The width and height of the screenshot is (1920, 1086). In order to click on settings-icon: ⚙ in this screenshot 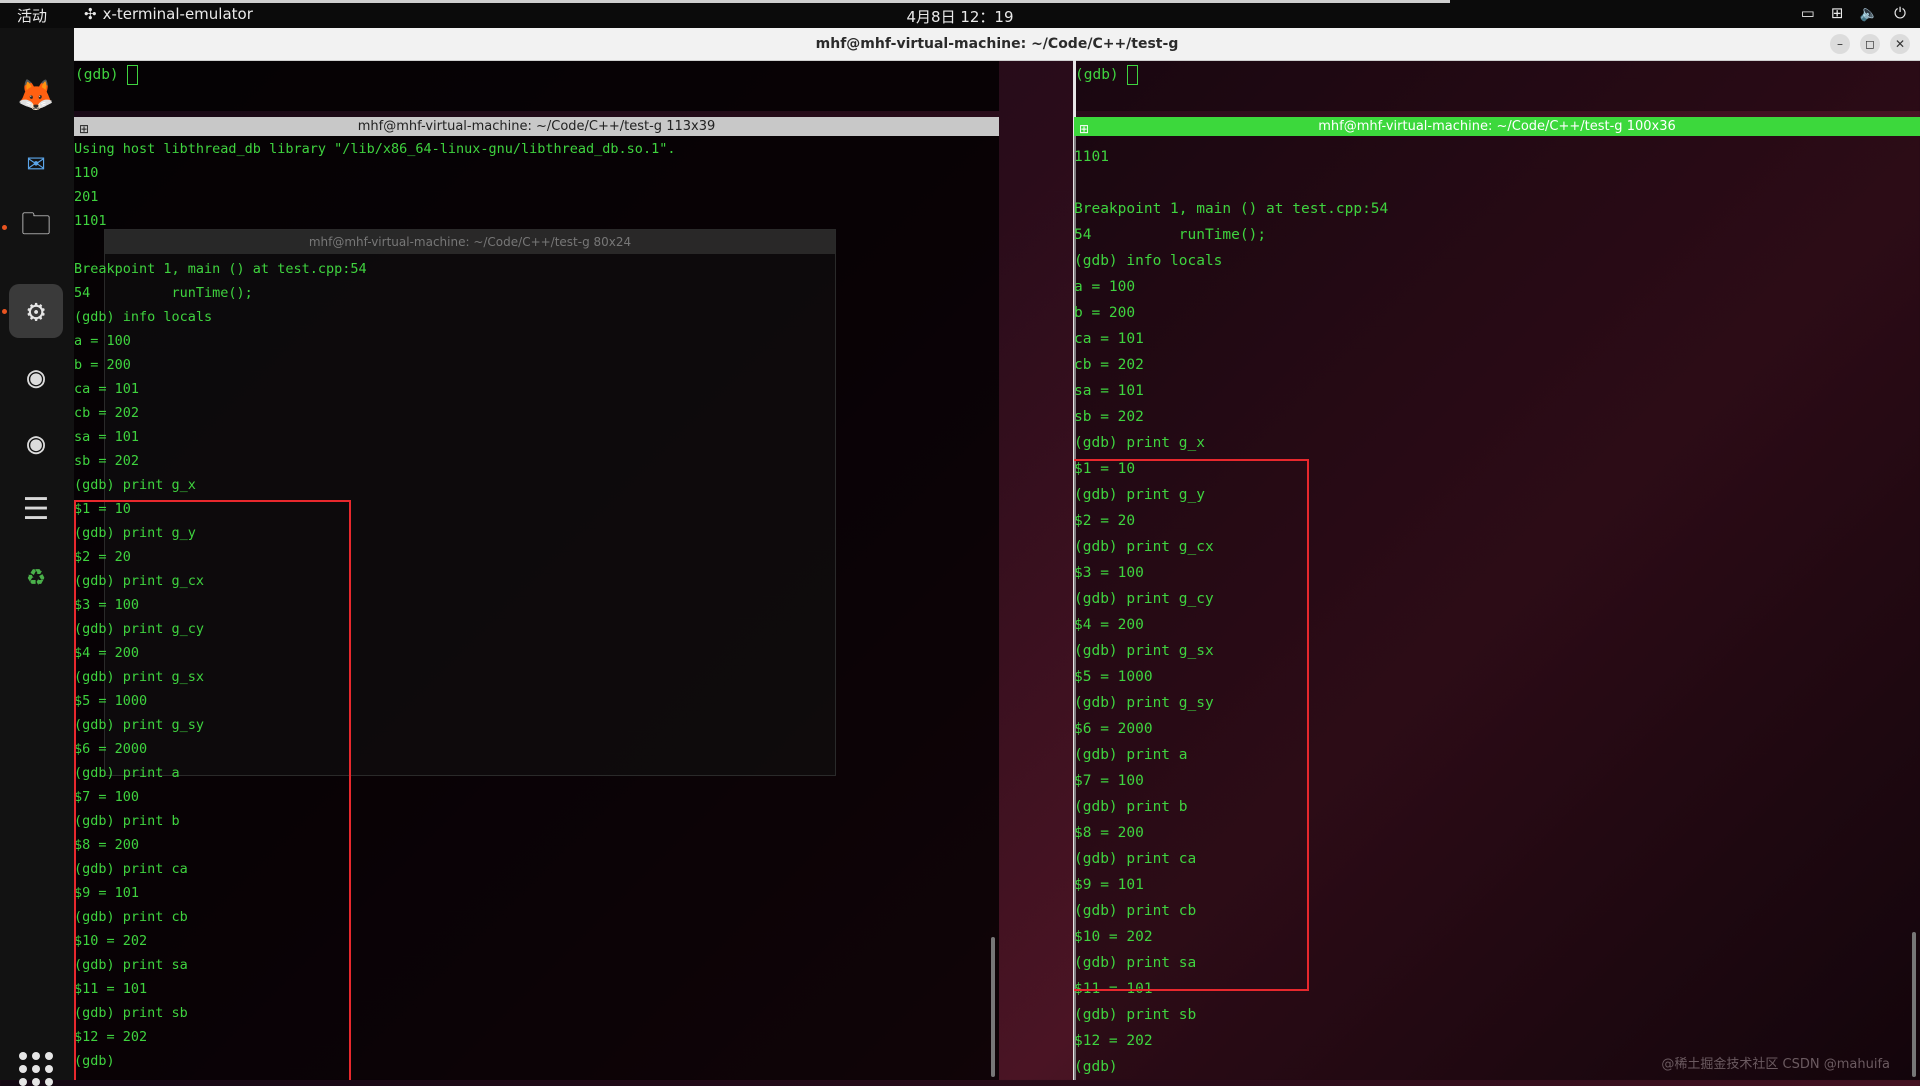, I will do `click(36, 311)`.